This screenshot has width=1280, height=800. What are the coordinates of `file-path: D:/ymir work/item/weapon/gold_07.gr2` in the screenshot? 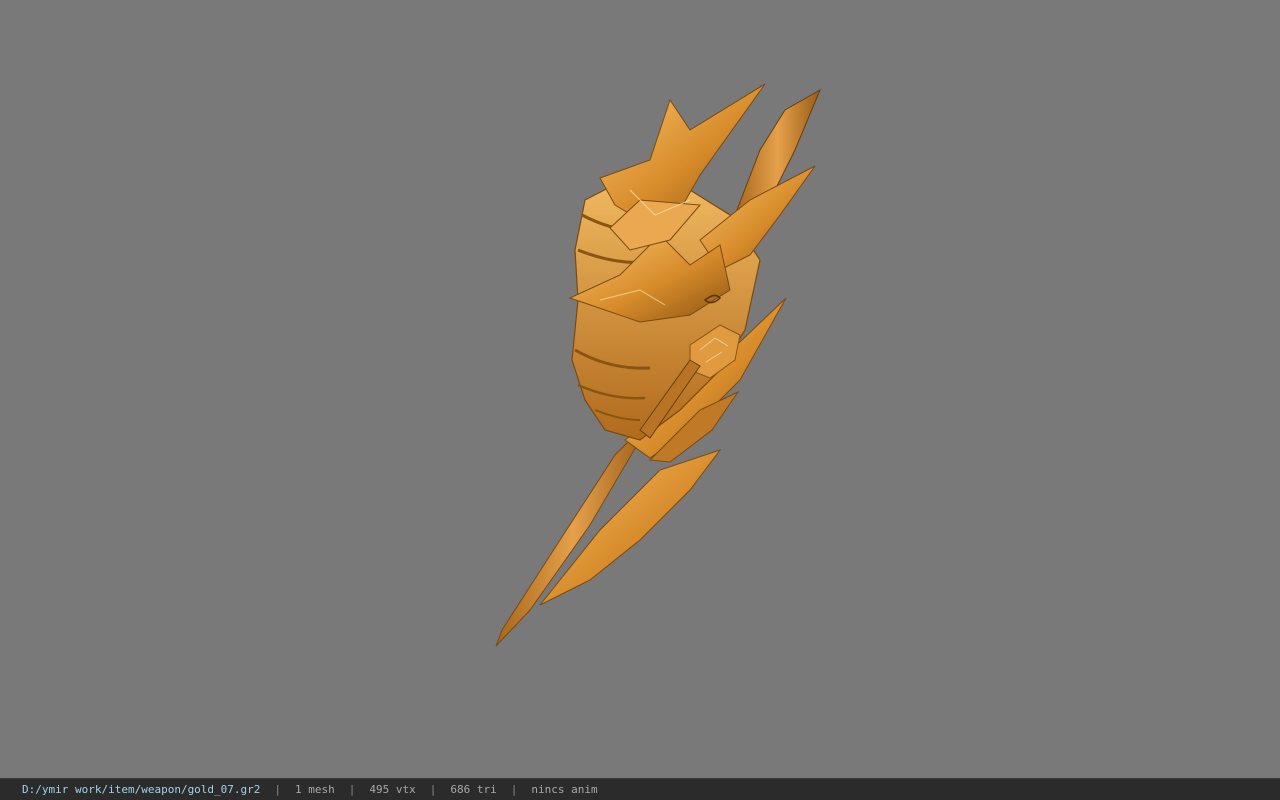 It's located at (141, 789).